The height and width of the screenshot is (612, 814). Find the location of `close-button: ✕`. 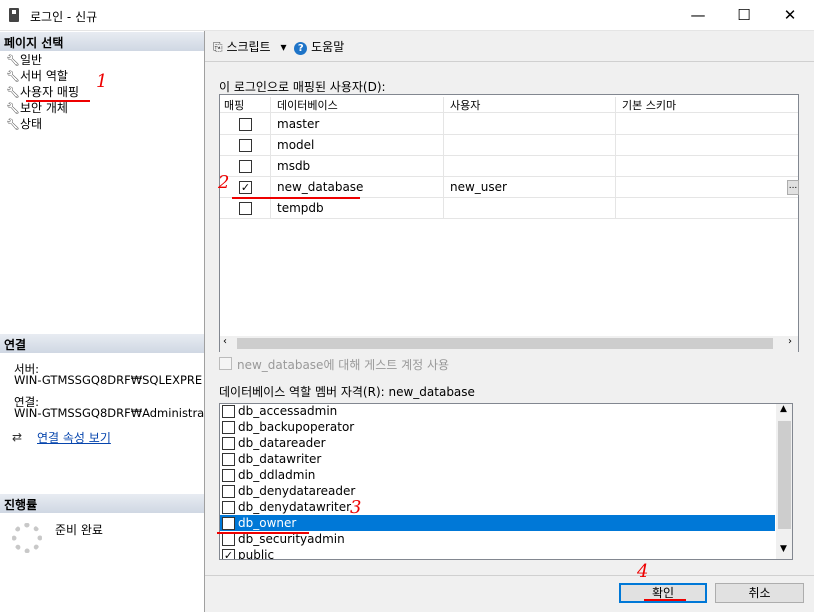

close-button: ✕ is located at coordinates (790, 15).